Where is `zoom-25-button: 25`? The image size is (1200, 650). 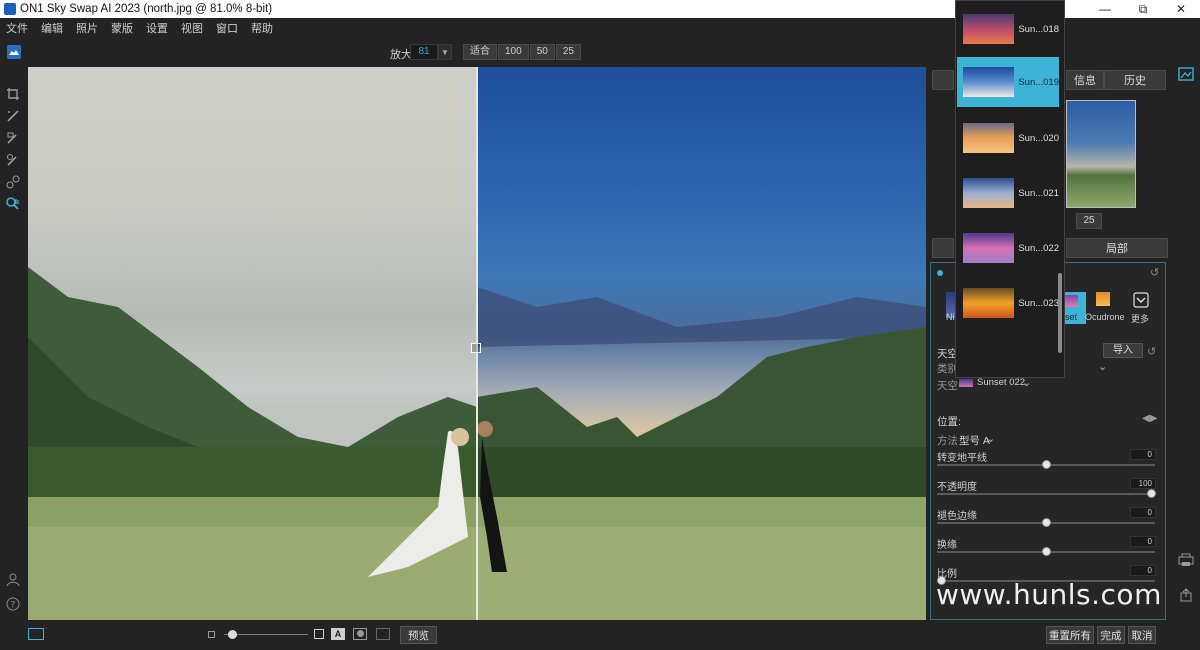
zoom-25-button: 25 is located at coordinates (568, 52).